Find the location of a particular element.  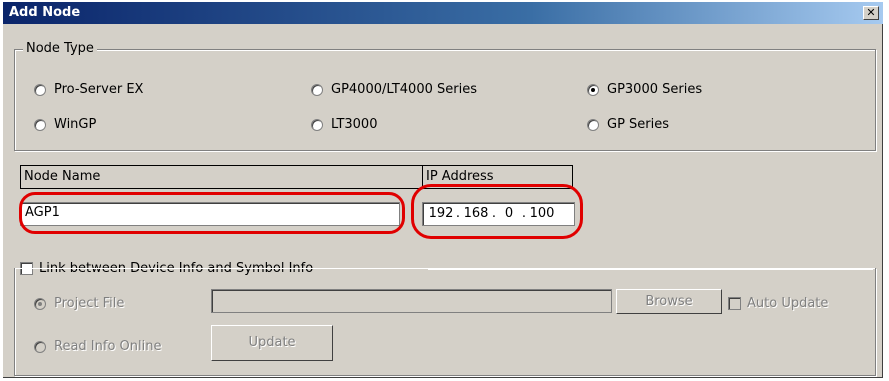

radio-label: LT3000 is located at coordinates (354, 124).